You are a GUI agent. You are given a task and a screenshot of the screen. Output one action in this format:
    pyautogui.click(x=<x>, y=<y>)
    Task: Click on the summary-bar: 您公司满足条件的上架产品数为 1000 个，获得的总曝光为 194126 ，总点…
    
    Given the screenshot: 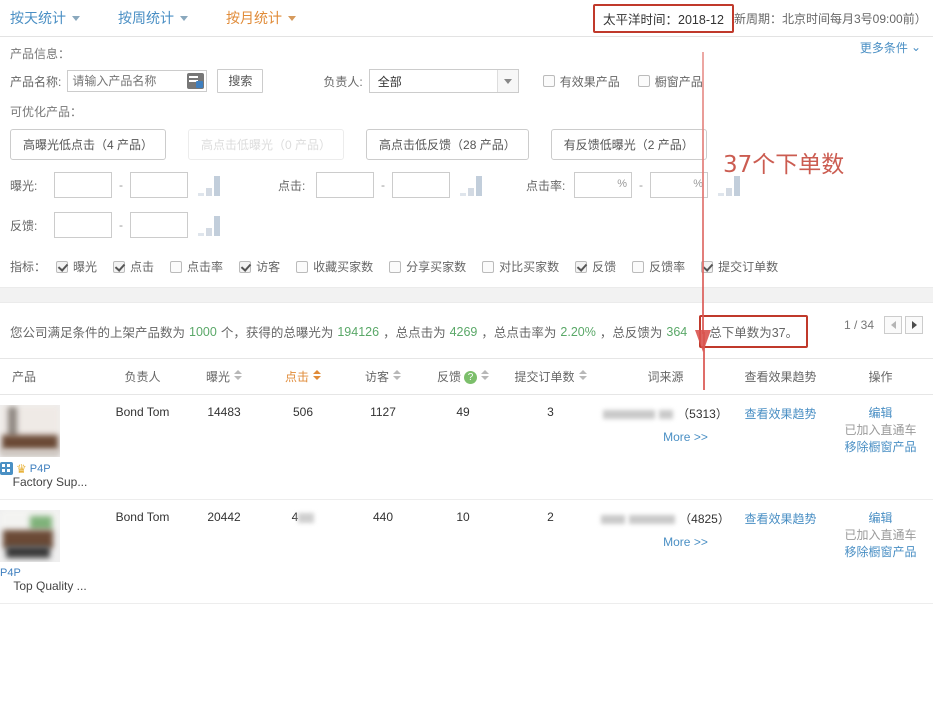 What is the action you would take?
    pyautogui.click(x=466, y=330)
    